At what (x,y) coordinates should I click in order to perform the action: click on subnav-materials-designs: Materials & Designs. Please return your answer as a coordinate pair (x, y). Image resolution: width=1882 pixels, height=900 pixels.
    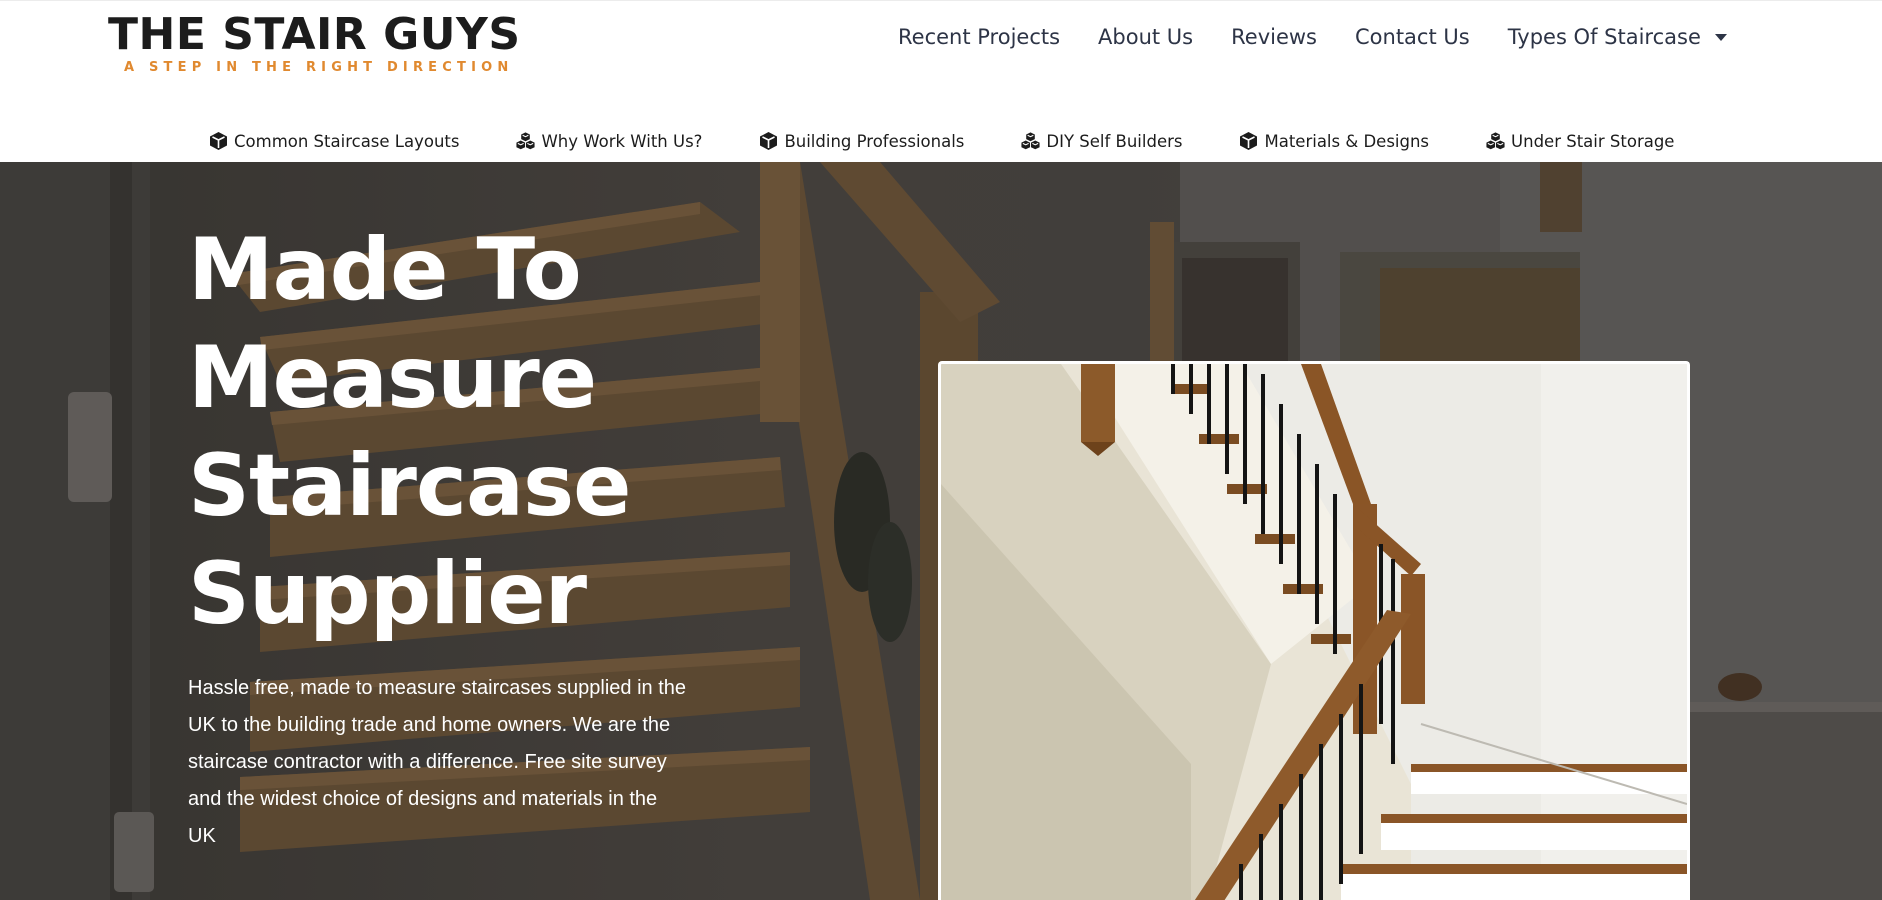
    Looking at the image, I should click on (1333, 141).